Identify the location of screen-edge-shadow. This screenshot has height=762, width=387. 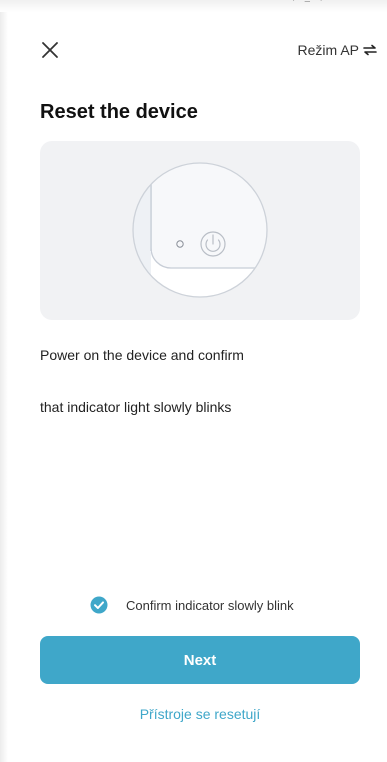
(4, 381).